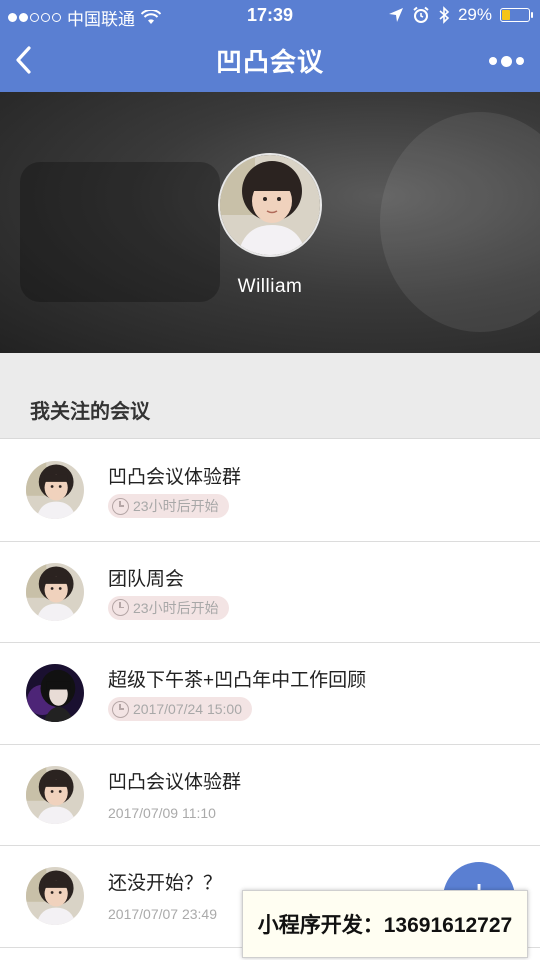 The image size is (540, 960). I want to click on meeting-title: 团队周会, so click(146, 579).